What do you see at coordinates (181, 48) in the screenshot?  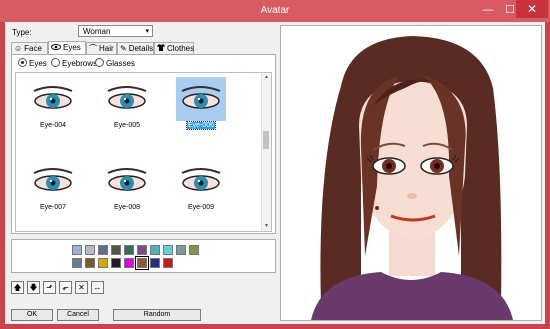 I see `tab-label: Clothes` at bounding box center [181, 48].